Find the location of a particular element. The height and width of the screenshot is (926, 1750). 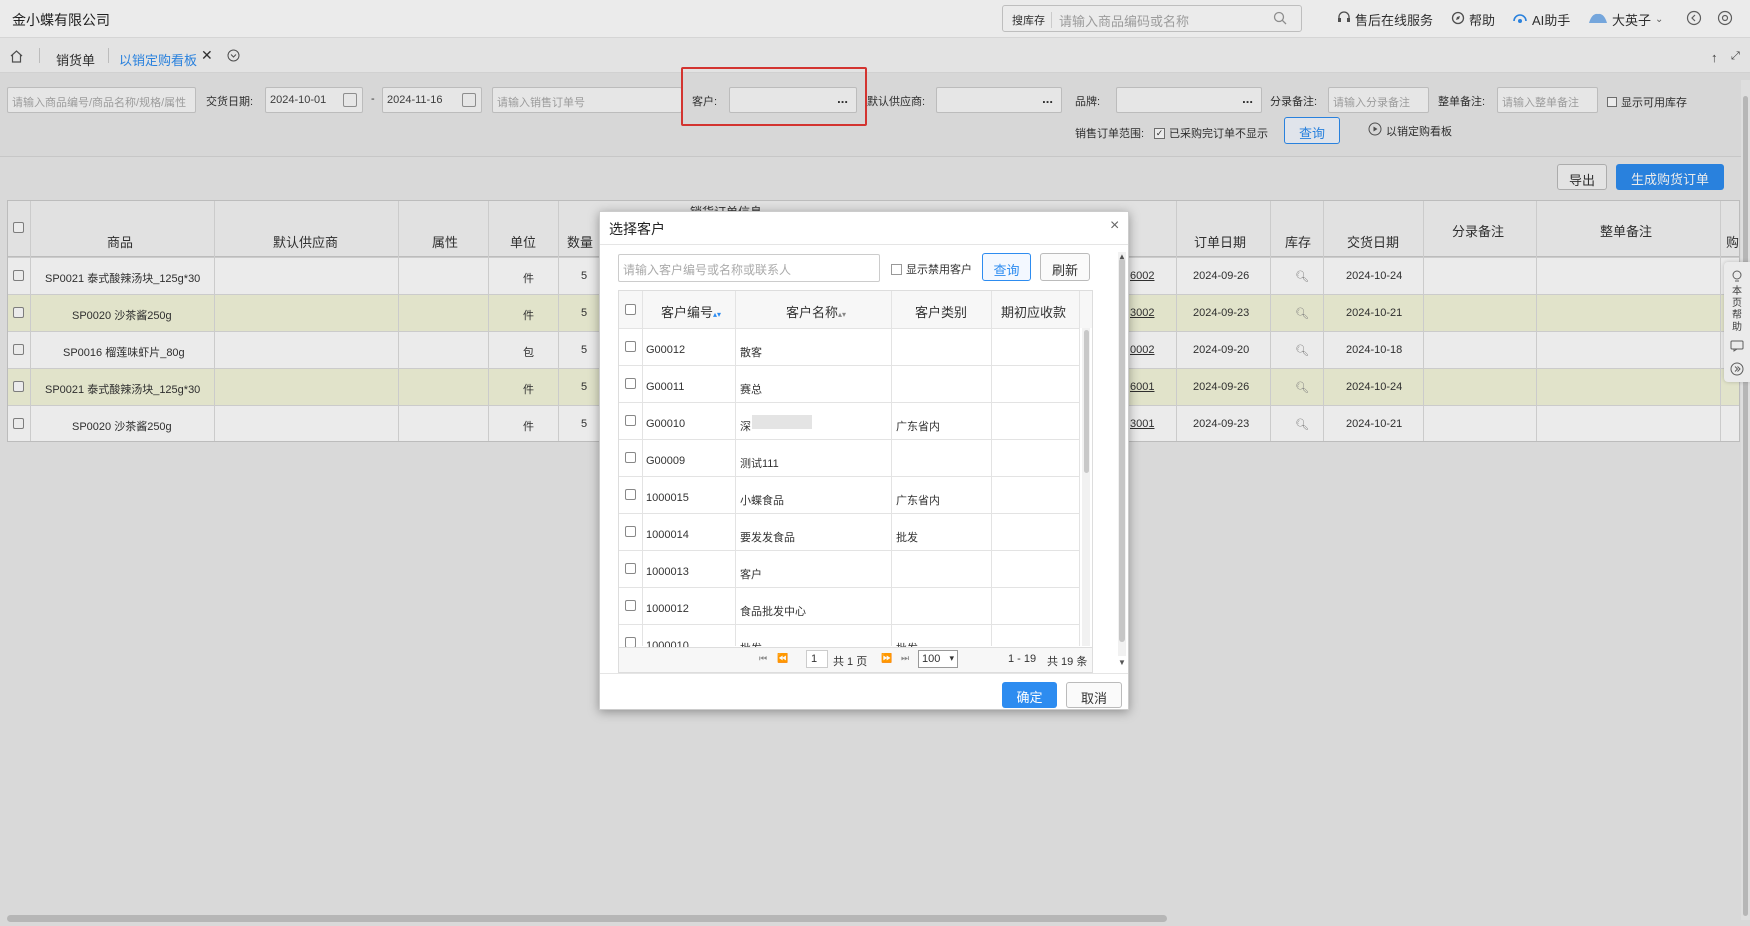

customer-name: 测试111 is located at coordinates (759, 464).